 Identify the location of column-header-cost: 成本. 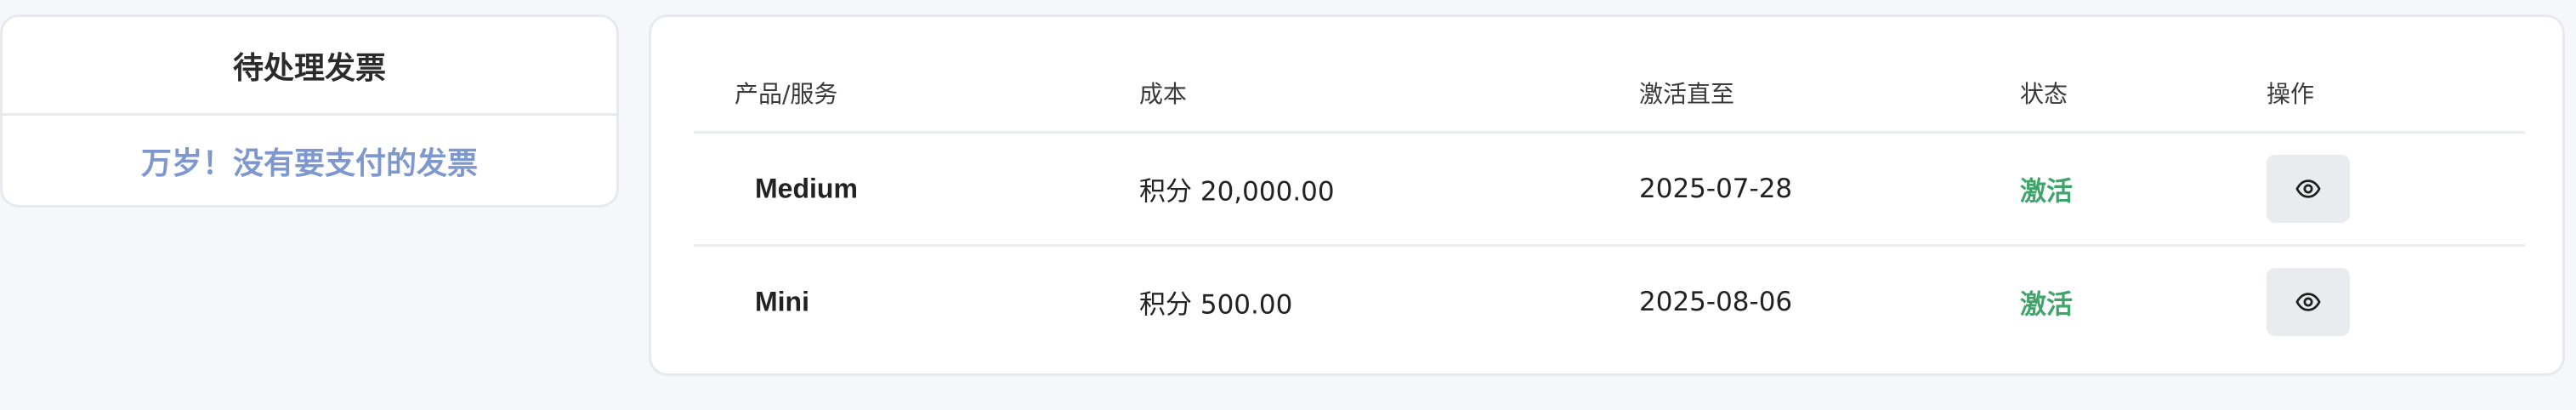
(1164, 94).